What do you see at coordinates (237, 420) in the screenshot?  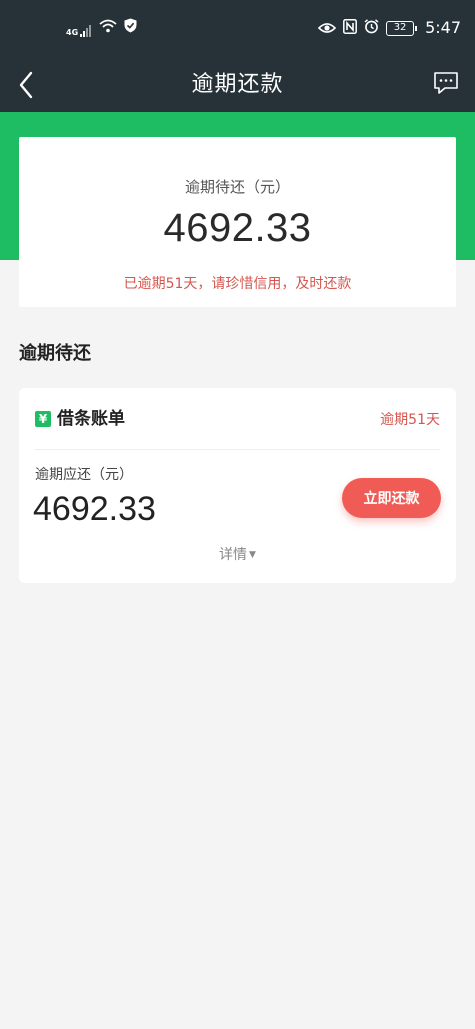 I see `bill-header: ¥ 借条账单 逾期51天` at bounding box center [237, 420].